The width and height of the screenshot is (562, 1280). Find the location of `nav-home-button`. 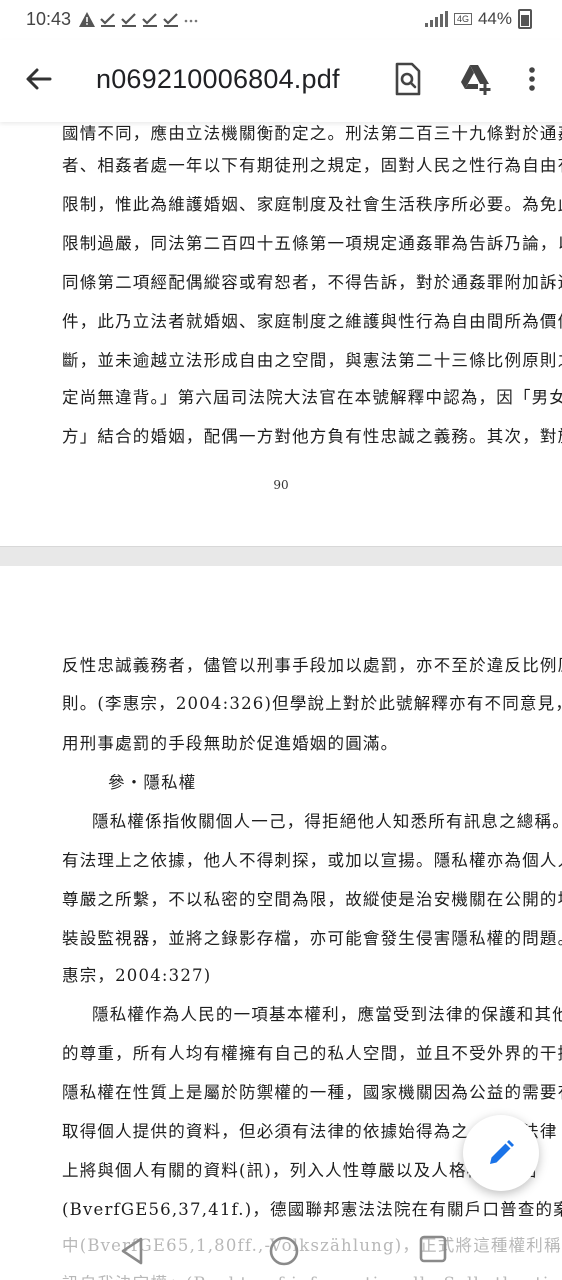

nav-home-button is located at coordinates (284, 1251).